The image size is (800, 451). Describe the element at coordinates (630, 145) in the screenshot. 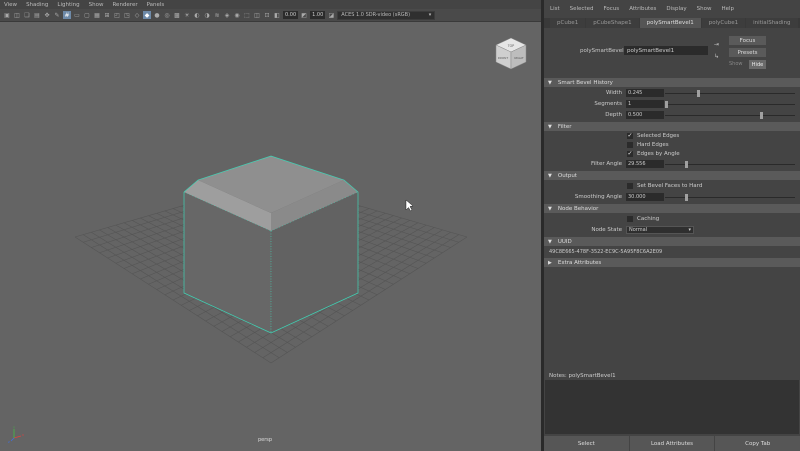

I see `hard-edges-checkbox` at that location.